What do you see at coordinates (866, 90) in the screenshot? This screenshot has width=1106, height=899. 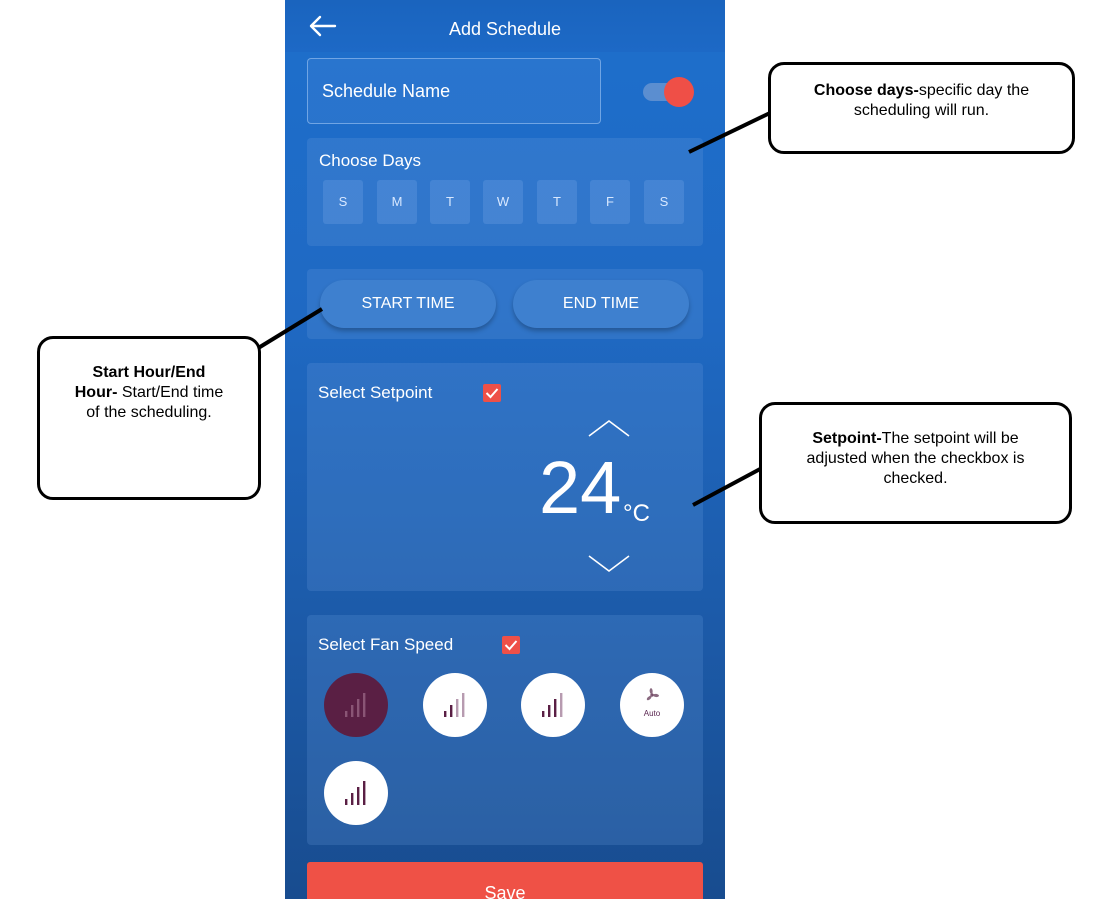 I see `callout-days-title: Choose days-` at bounding box center [866, 90].